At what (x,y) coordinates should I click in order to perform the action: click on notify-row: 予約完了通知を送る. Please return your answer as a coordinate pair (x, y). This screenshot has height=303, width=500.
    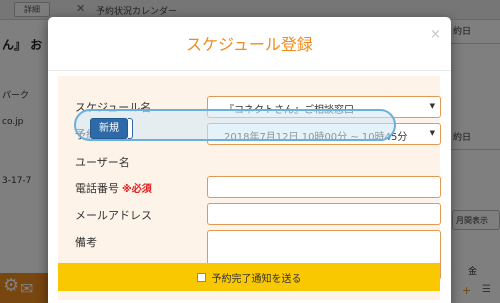
    Looking at the image, I should click on (249, 277).